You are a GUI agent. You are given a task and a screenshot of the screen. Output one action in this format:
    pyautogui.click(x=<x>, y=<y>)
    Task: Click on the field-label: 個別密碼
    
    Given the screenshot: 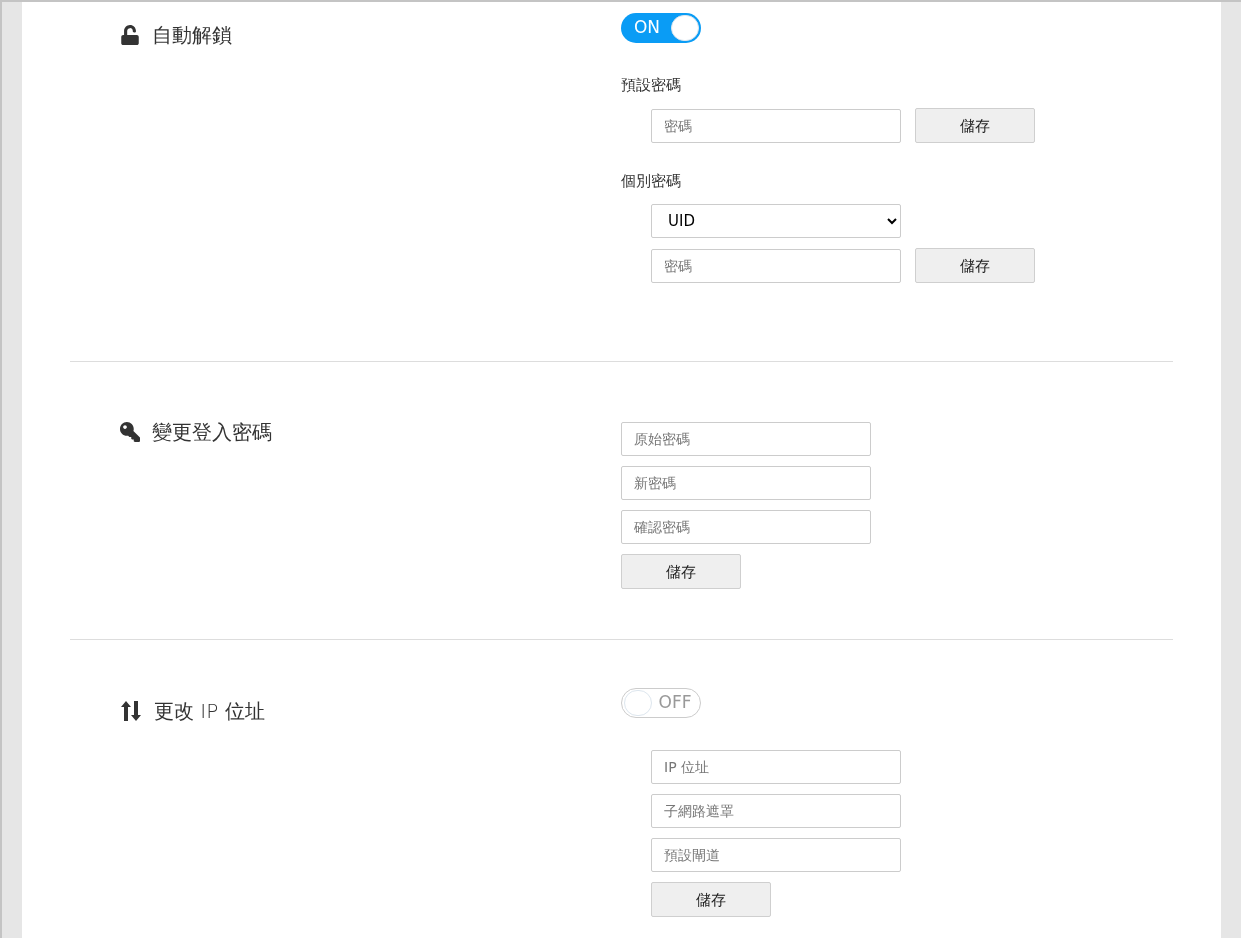 What is the action you would take?
    pyautogui.click(x=651, y=181)
    